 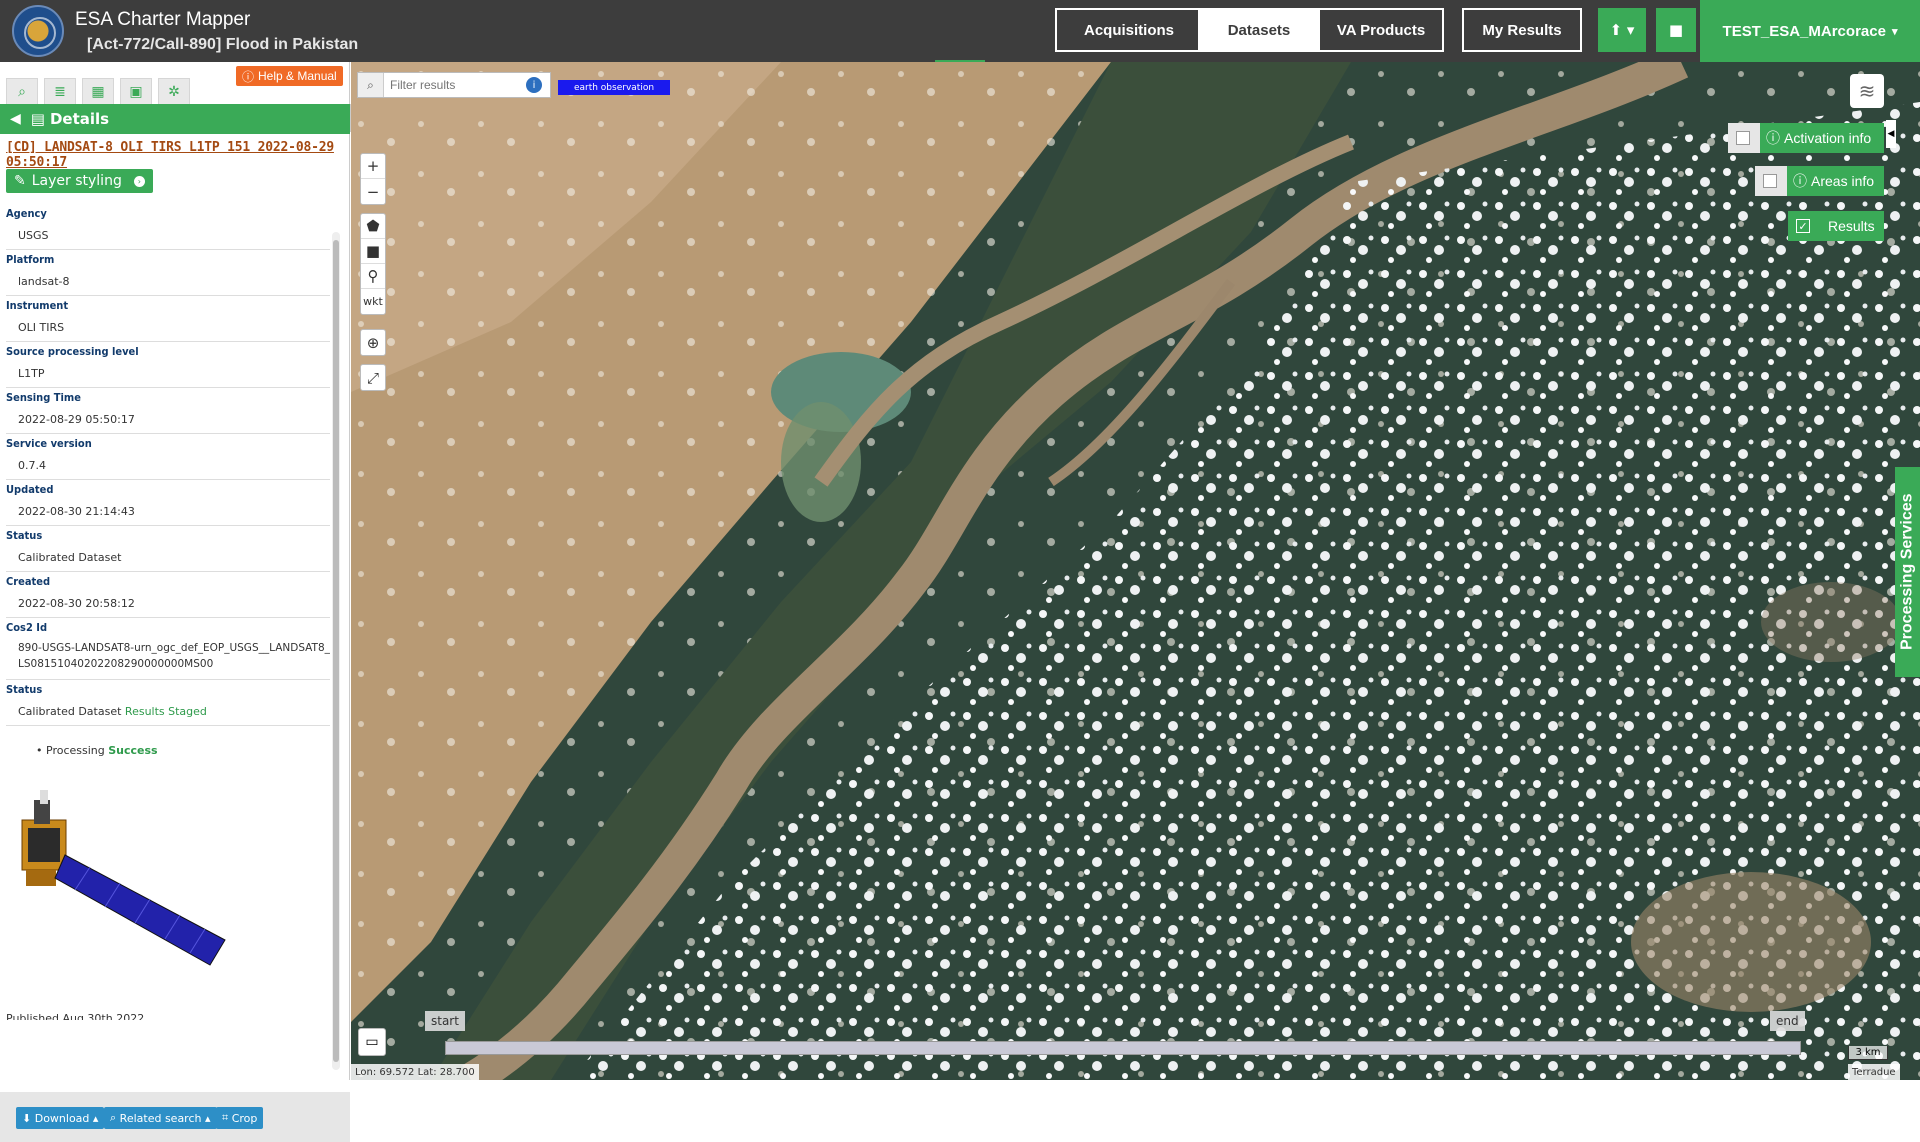 What do you see at coordinates (168, 319) in the screenshot?
I see `field-instrument: Instrument OLI TIRS` at bounding box center [168, 319].